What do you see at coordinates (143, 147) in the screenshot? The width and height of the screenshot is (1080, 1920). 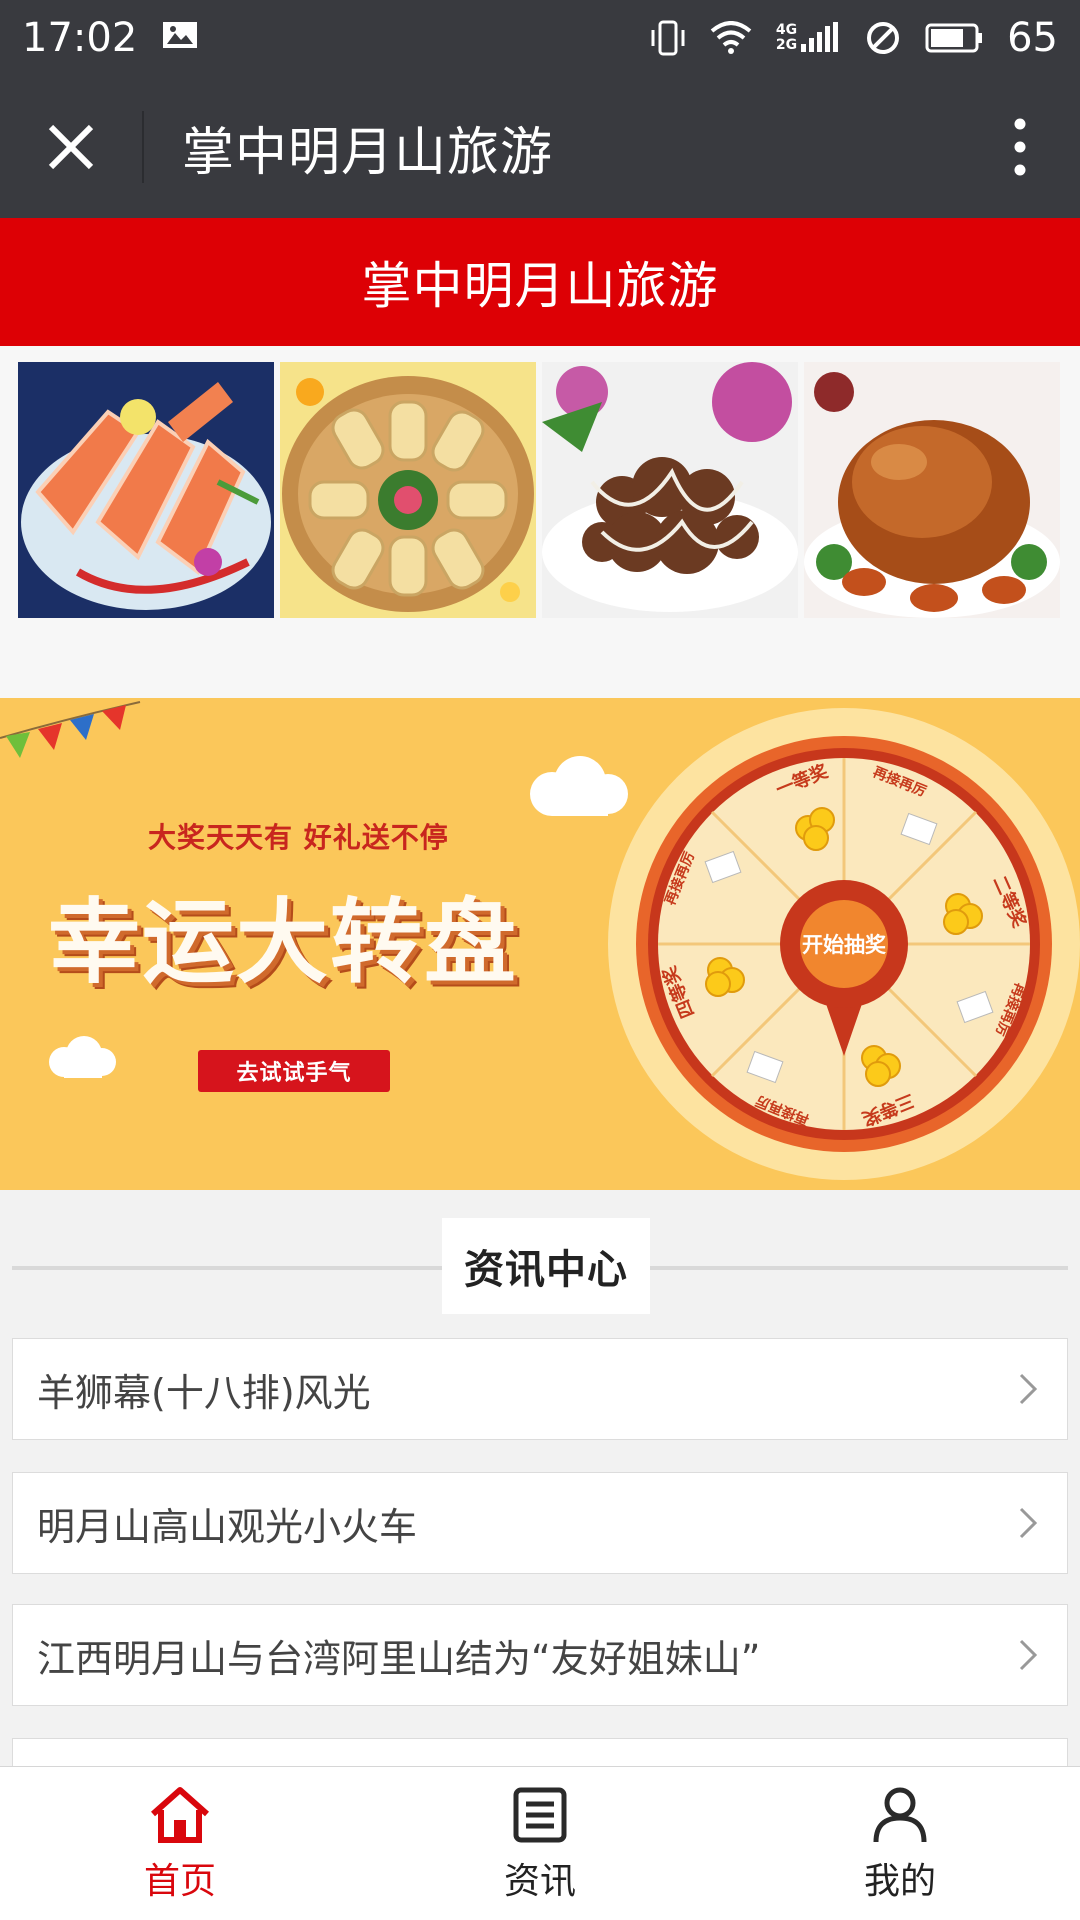 I see `title-divider` at bounding box center [143, 147].